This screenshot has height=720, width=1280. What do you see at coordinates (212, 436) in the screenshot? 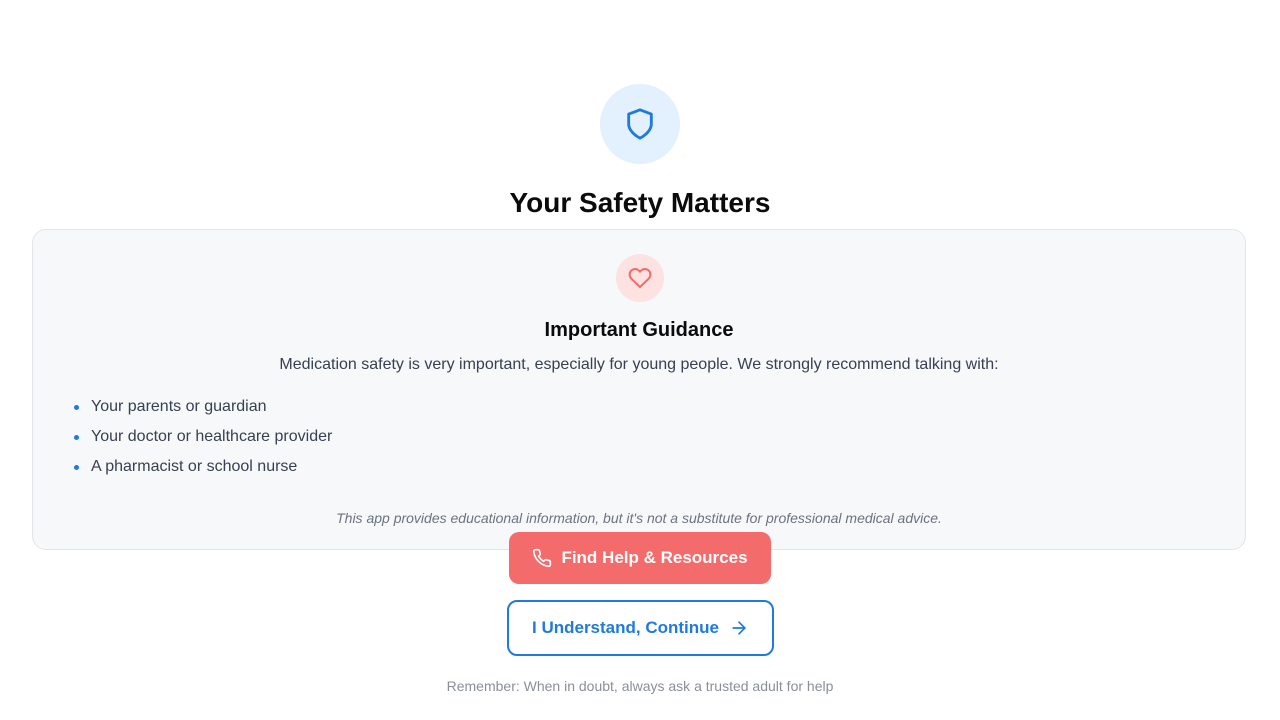
I see `list-item-label: Your doctor or healthcare provider` at bounding box center [212, 436].